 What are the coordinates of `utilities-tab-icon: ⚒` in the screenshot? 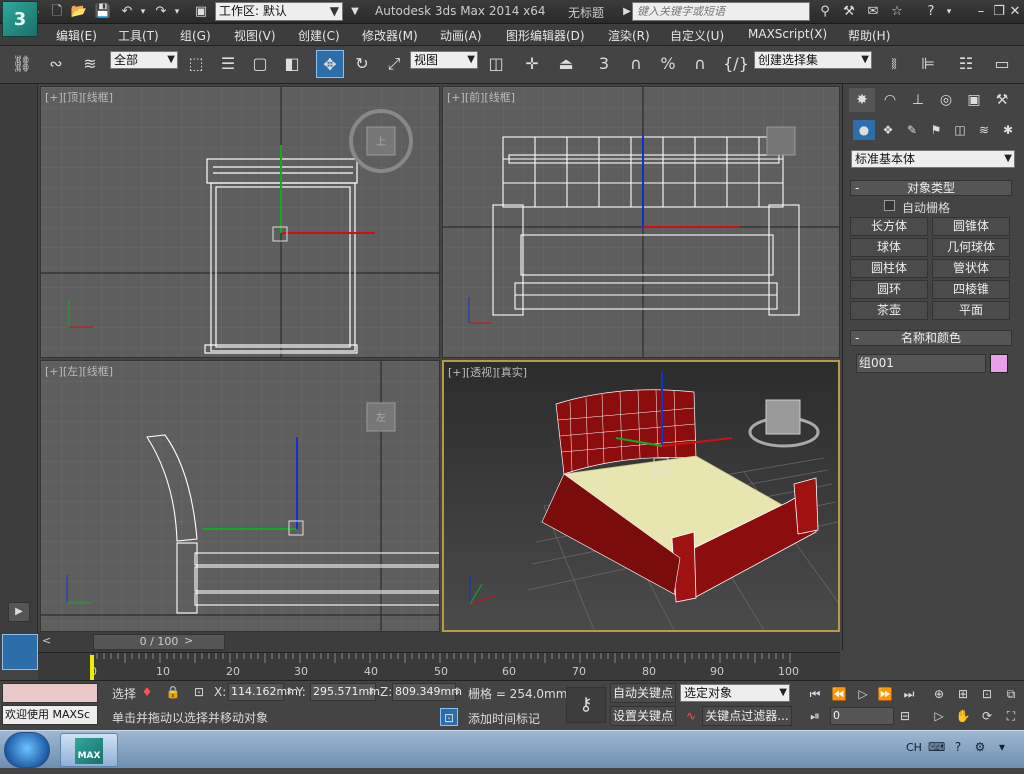 It's located at (1002, 100).